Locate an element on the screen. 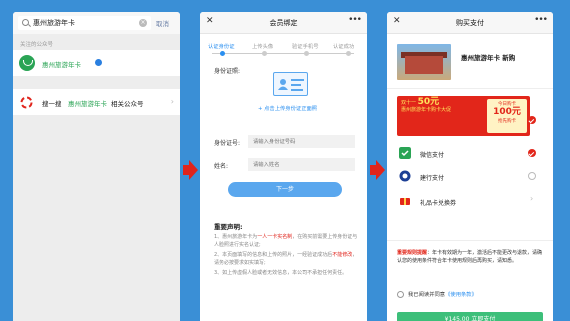  step-4-dot is located at coordinates (348, 53).